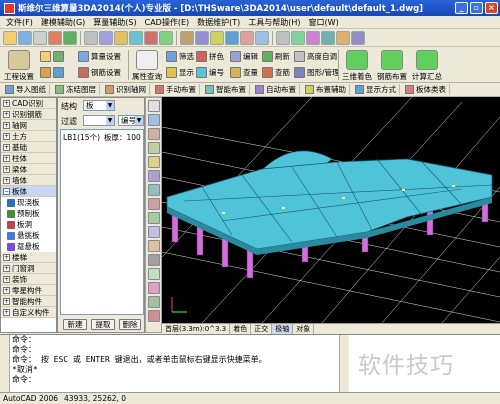  What do you see at coordinates (154, 106) in the screenshot?
I see `select-icon` at bounding box center [154, 106].